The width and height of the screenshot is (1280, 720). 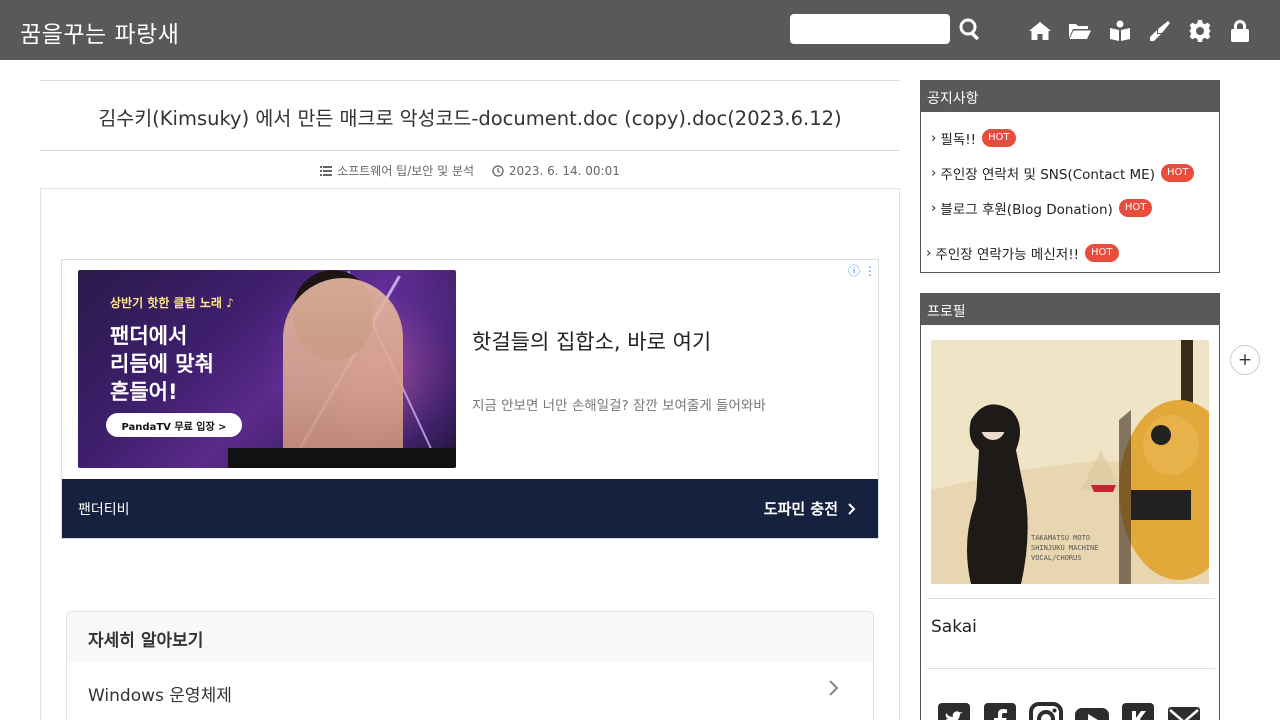 I want to click on clock-icon, so click(x=498, y=170).